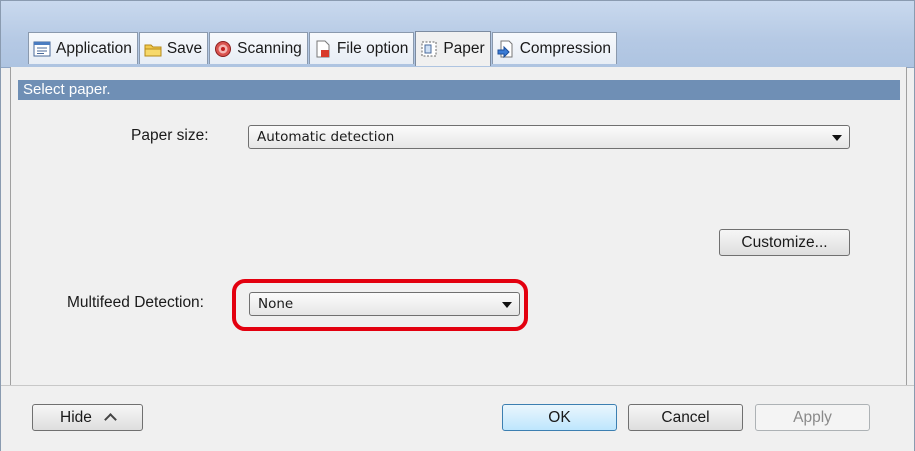 The image size is (915, 451). Describe the element at coordinates (276, 304) in the screenshot. I see `multifeed-detection-value: None` at that location.